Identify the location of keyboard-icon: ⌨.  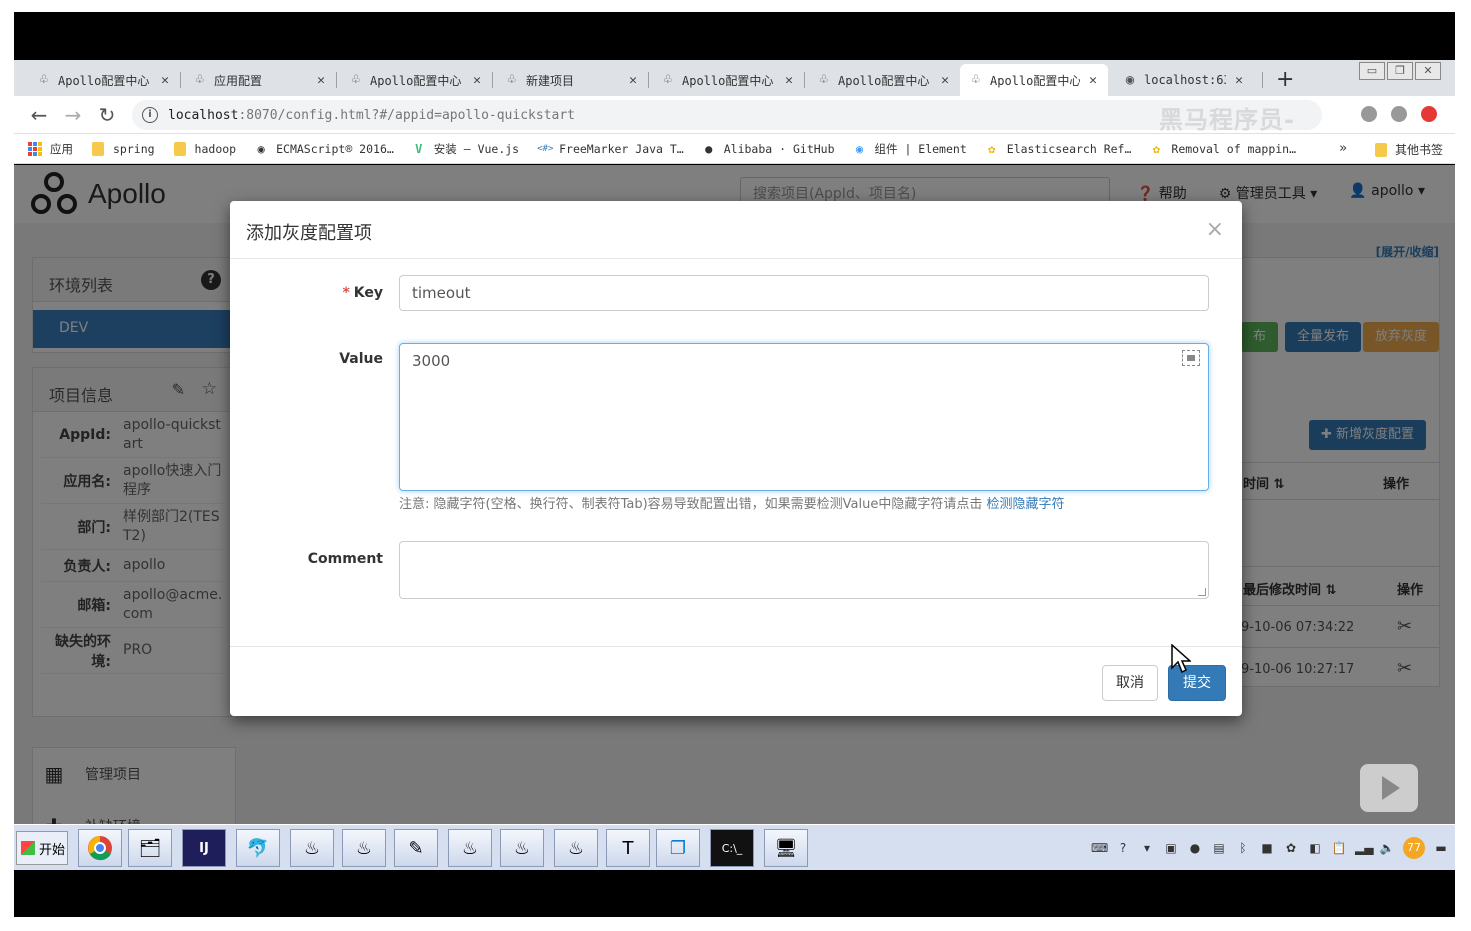
(1099, 848).